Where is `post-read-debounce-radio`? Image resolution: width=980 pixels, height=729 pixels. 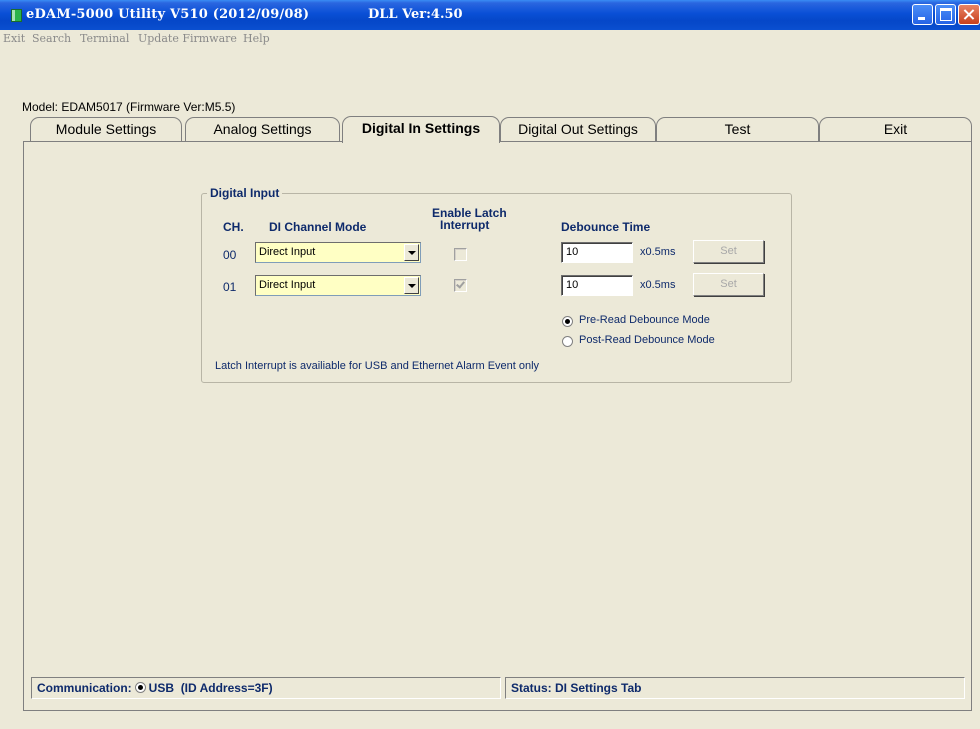
post-read-debounce-radio is located at coordinates (567, 341).